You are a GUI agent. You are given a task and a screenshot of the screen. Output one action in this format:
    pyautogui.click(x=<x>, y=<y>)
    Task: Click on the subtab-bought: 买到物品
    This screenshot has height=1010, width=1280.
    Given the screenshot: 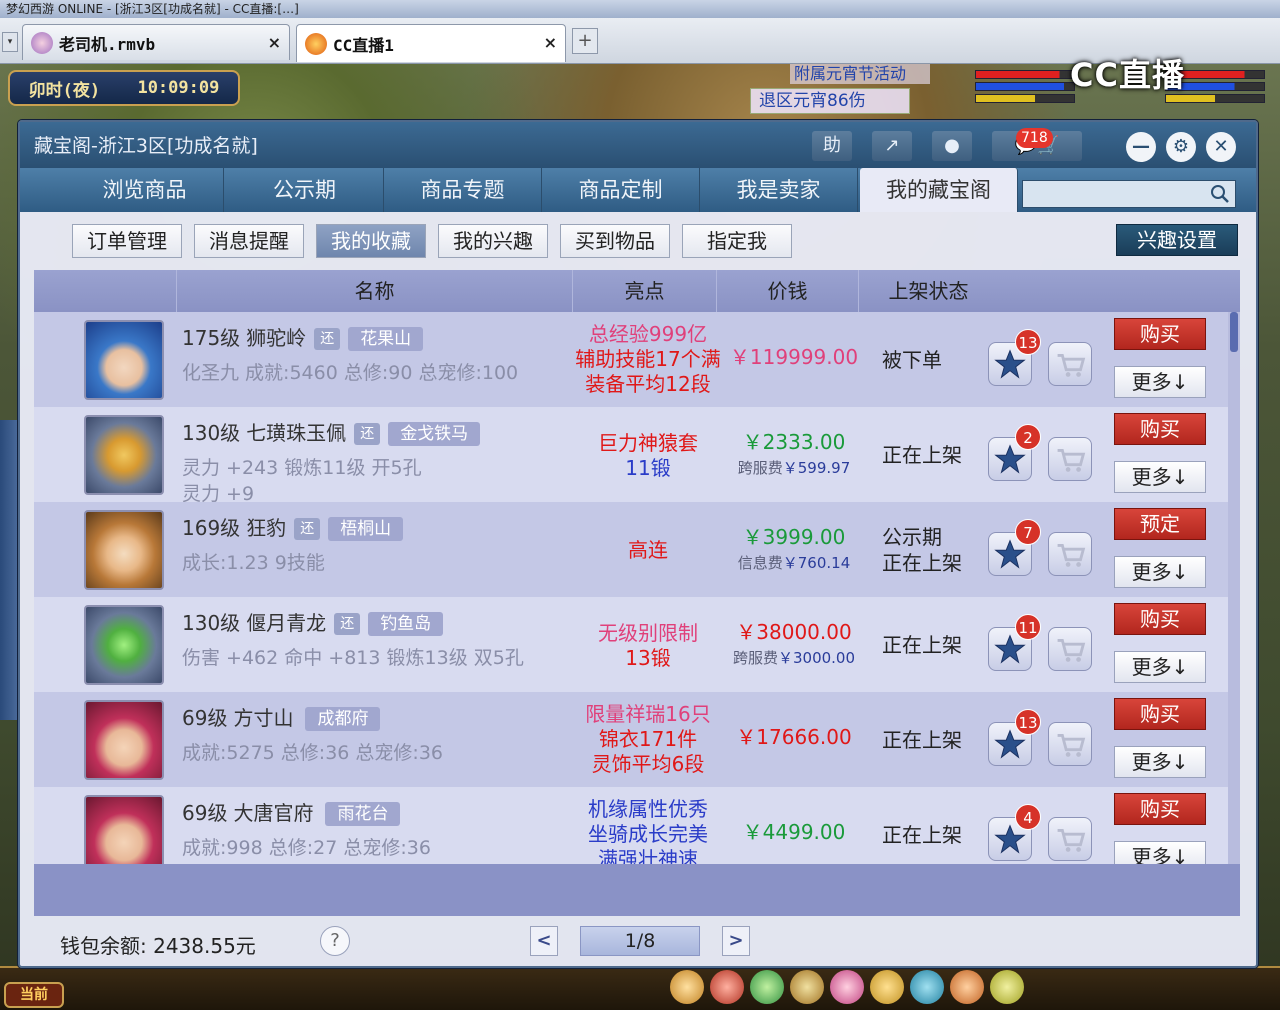 What is the action you would take?
    pyautogui.click(x=615, y=241)
    